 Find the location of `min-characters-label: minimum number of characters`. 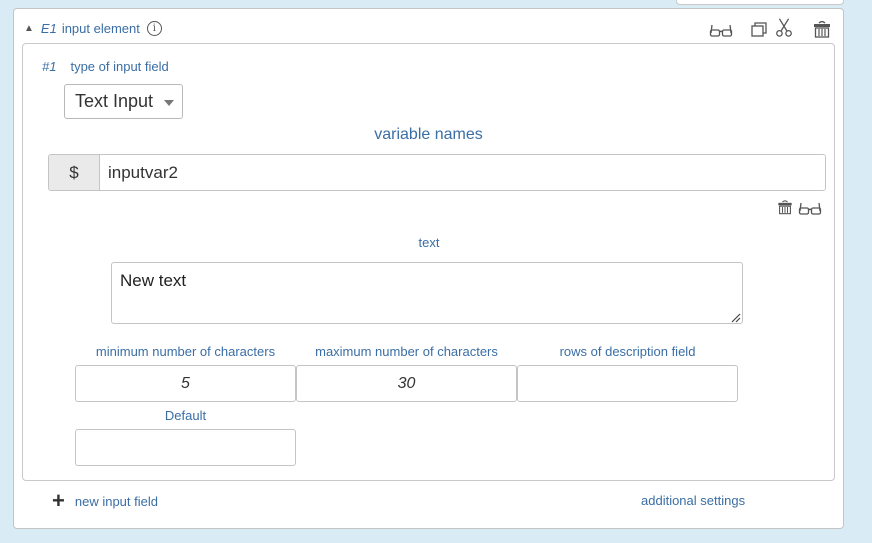

min-characters-label: minimum number of characters is located at coordinates (185, 351).